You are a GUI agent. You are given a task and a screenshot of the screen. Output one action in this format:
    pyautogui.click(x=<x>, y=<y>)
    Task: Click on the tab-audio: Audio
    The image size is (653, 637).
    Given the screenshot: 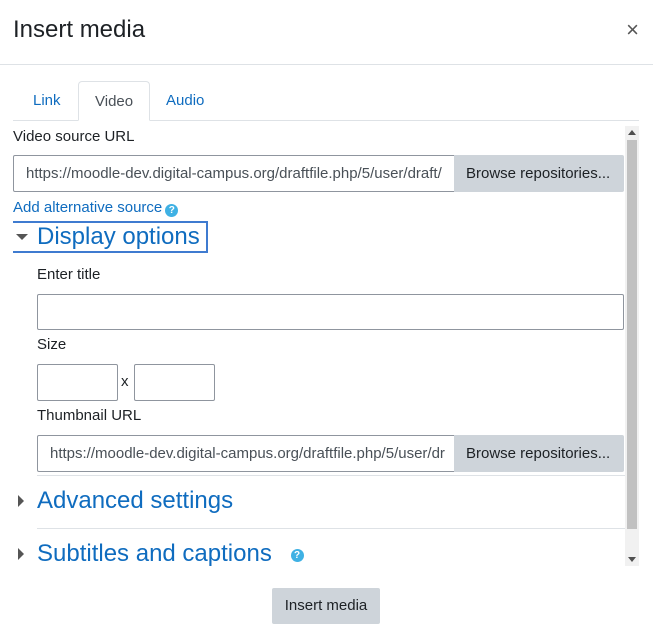 What is the action you would take?
    pyautogui.click(x=185, y=101)
    